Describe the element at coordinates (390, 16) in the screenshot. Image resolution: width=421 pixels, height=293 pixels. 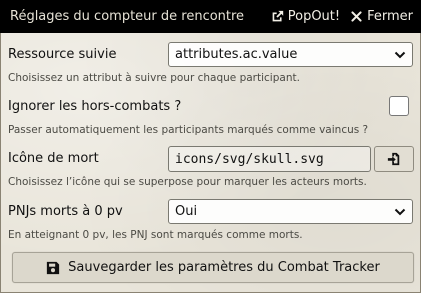
I see `close-label: Fermer` at that location.